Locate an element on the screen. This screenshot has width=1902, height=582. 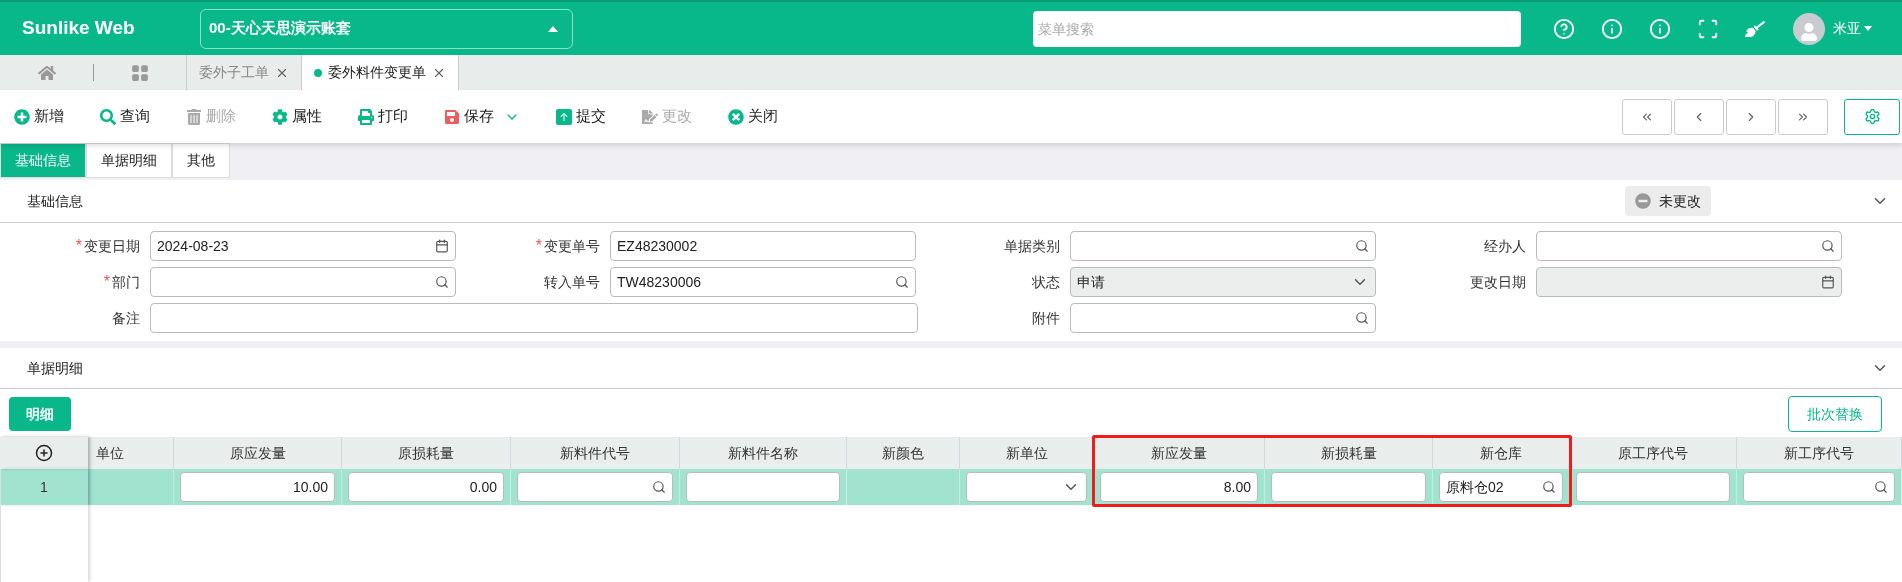
add-icon is located at coordinates (22, 116).